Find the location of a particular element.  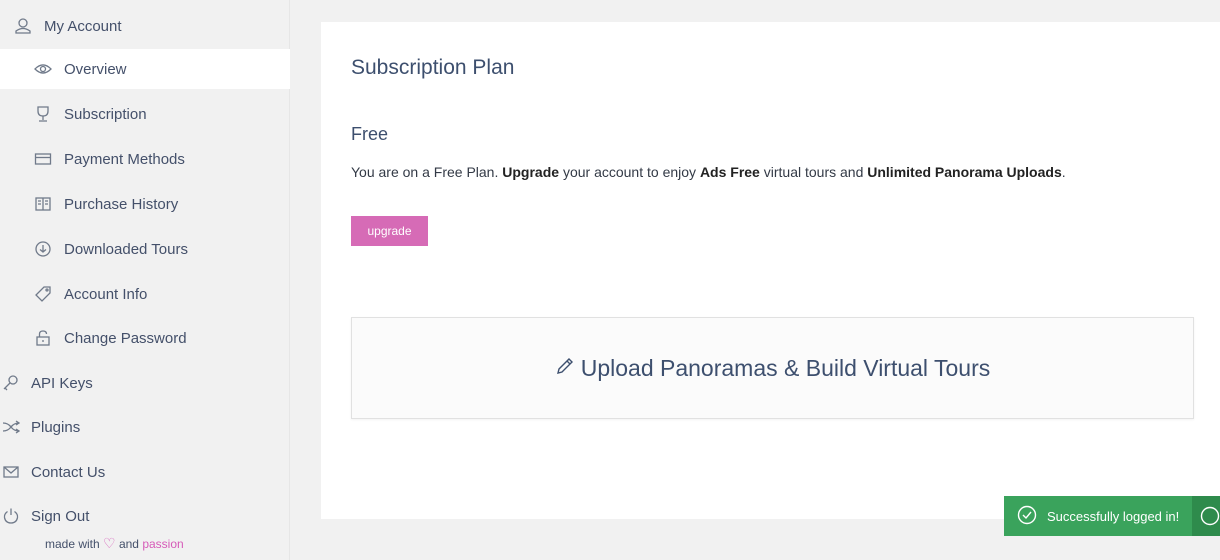

sidebar-item-subscription: Subscription is located at coordinates (145, 114).